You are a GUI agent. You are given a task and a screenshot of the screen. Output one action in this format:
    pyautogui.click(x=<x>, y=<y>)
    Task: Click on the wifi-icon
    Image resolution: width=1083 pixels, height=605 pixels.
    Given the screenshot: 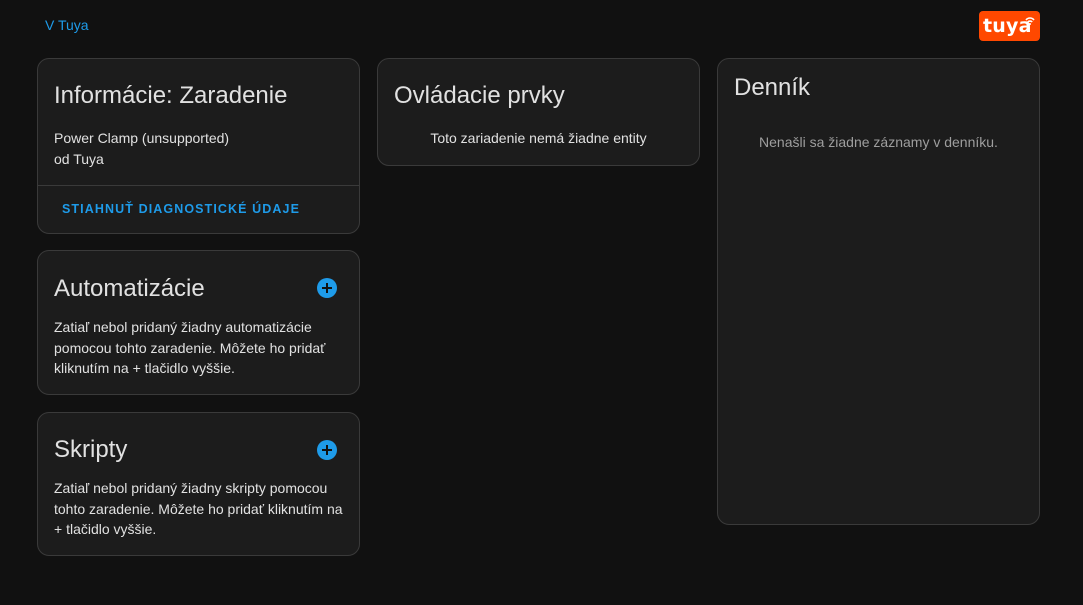 What is the action you would take?
    pyautogui.click(x=1030, y=21)
    